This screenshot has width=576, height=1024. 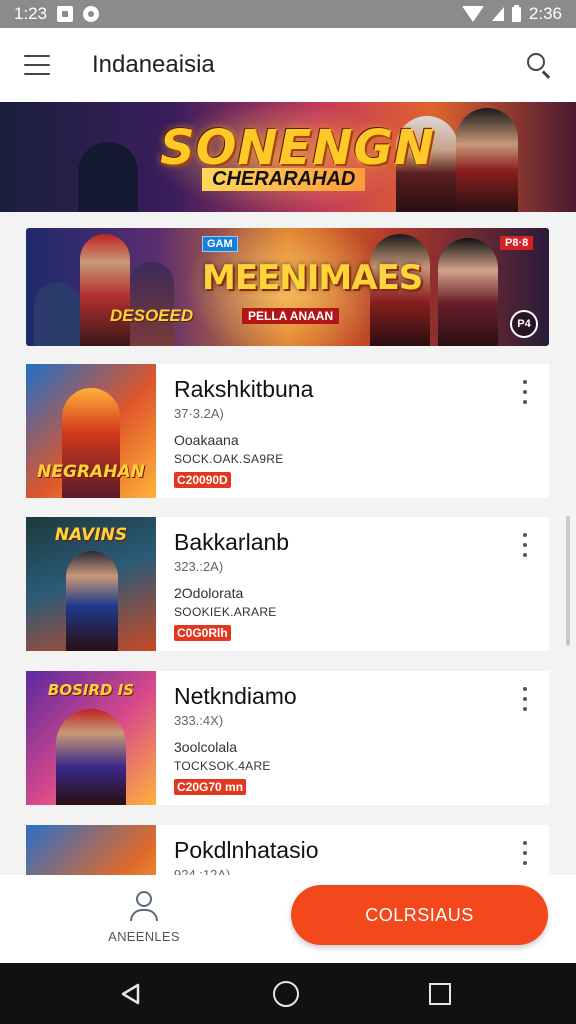 I want to click on game-title: Rakshkitbuna, so click(x=244, y=389).